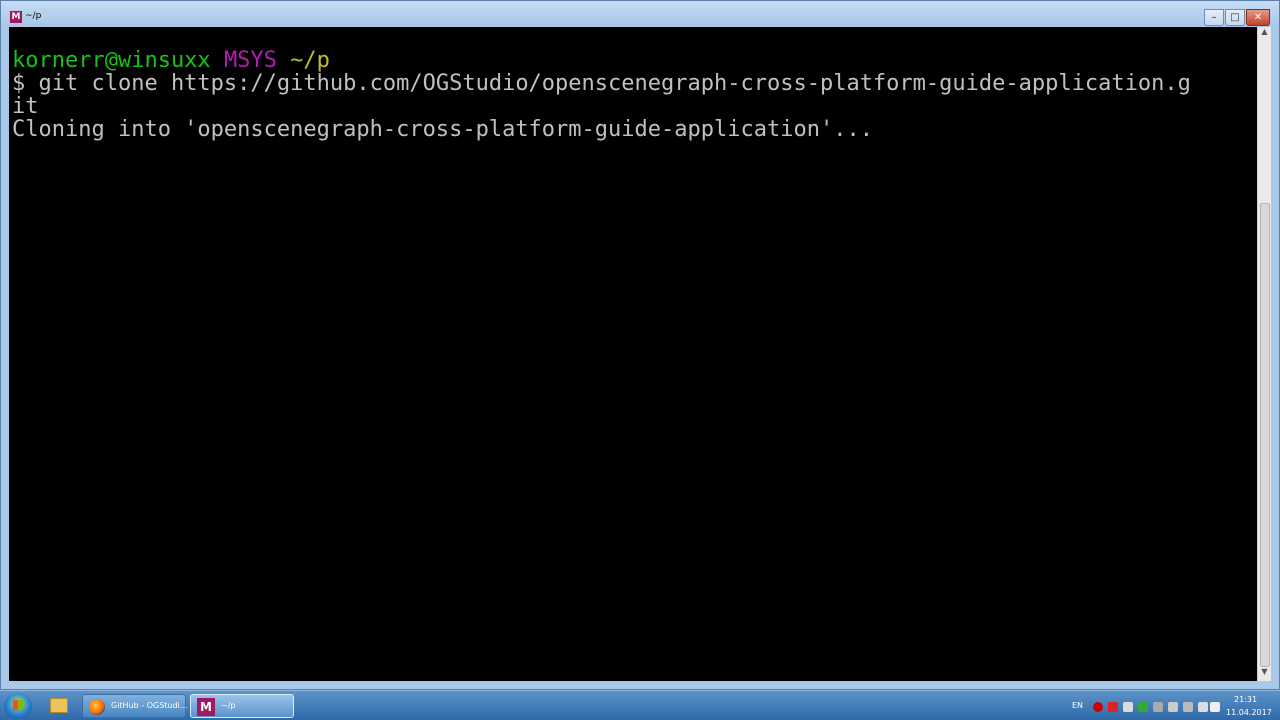  I want to click on taskbar-item-label: ~/p, so click(228, 705).